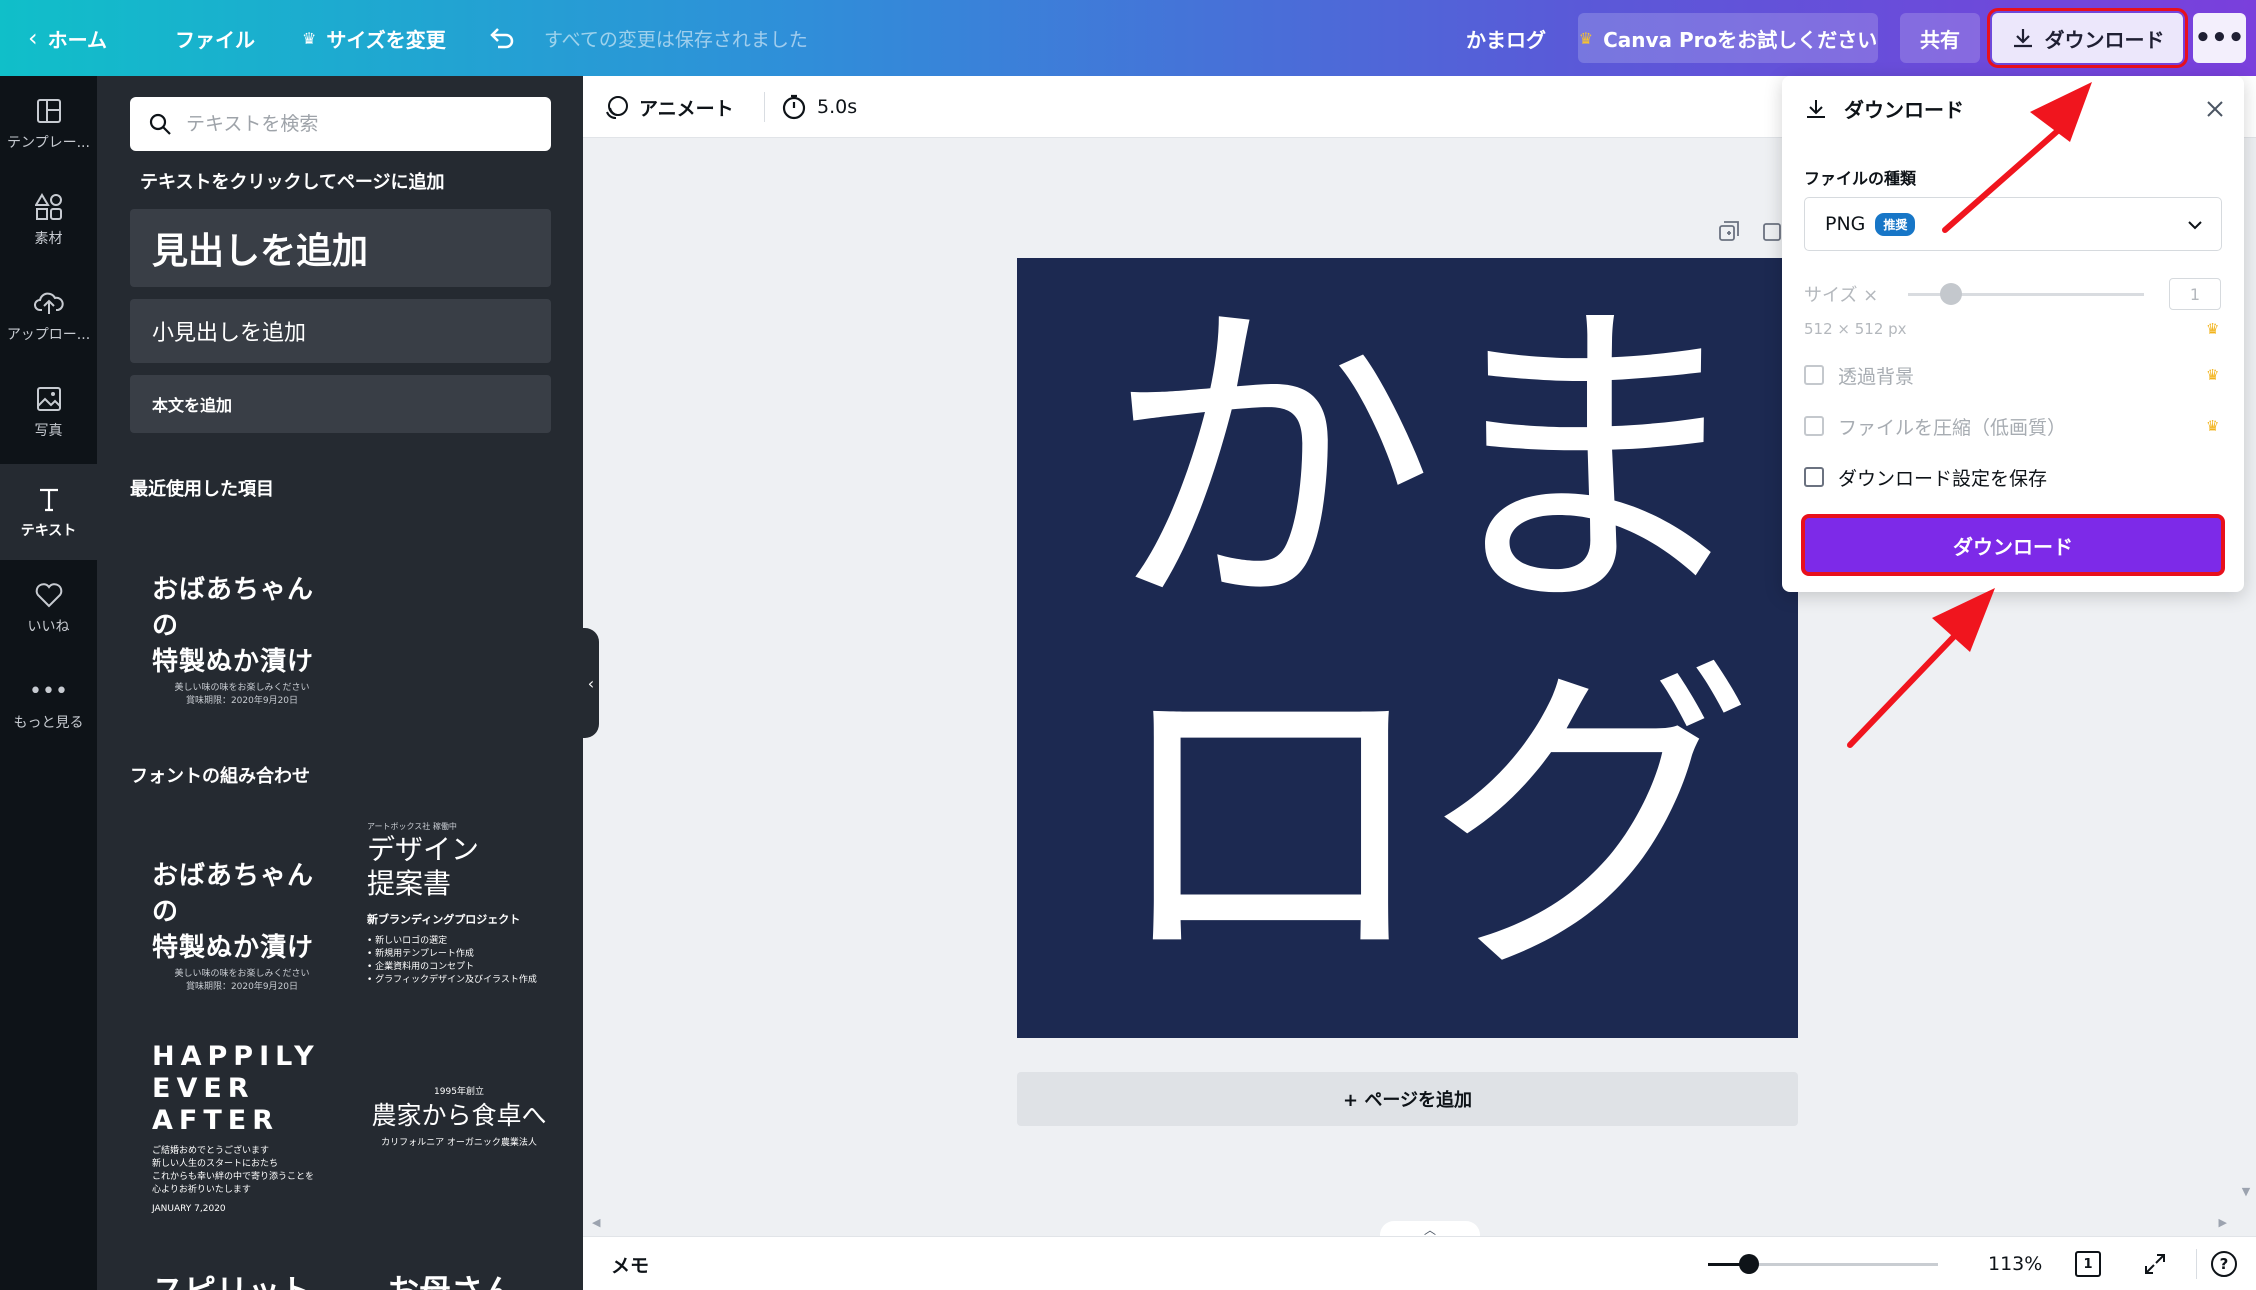 The height and width of the screenshot is (1290, 2256). Describe the element at coordinates (1876, 376) in the screenshot. I see `option-label: 透過背景` at that location.